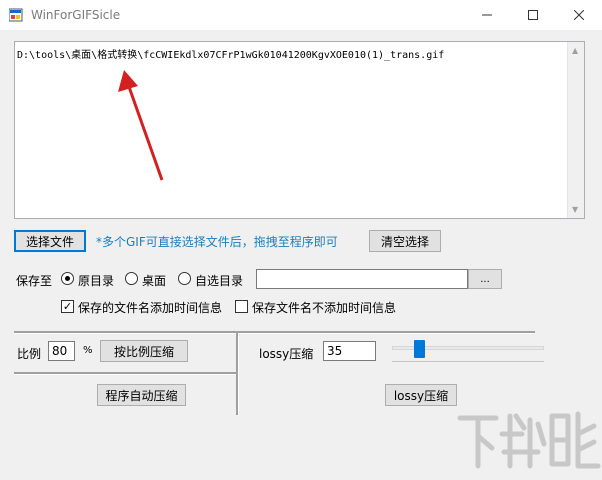 This screenshot has width=602, height=480. What do you see at coordinates (274, 332) in the screenshot?
I see `divider-top` at bounding box center [274, 332].